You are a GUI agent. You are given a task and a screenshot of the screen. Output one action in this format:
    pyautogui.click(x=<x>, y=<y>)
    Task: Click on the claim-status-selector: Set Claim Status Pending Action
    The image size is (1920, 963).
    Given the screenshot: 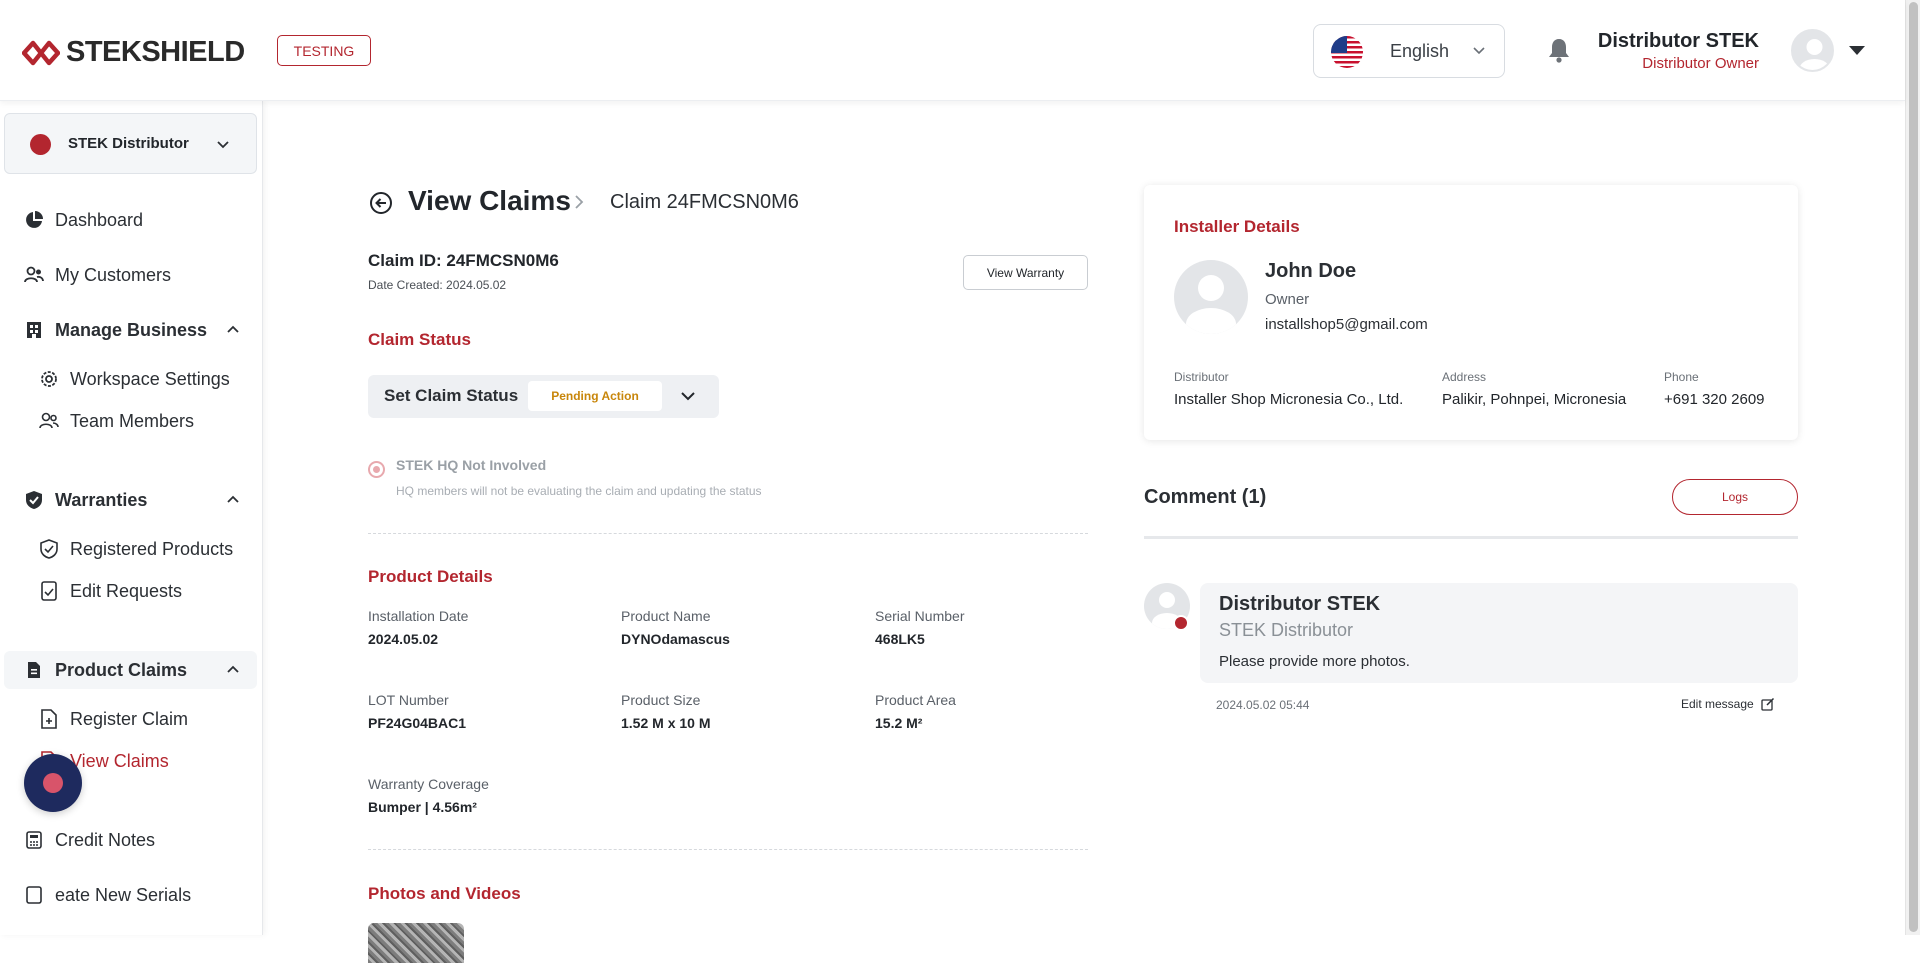 What is the action you would take?
    pyautogui.click(x=543, y=396)
    